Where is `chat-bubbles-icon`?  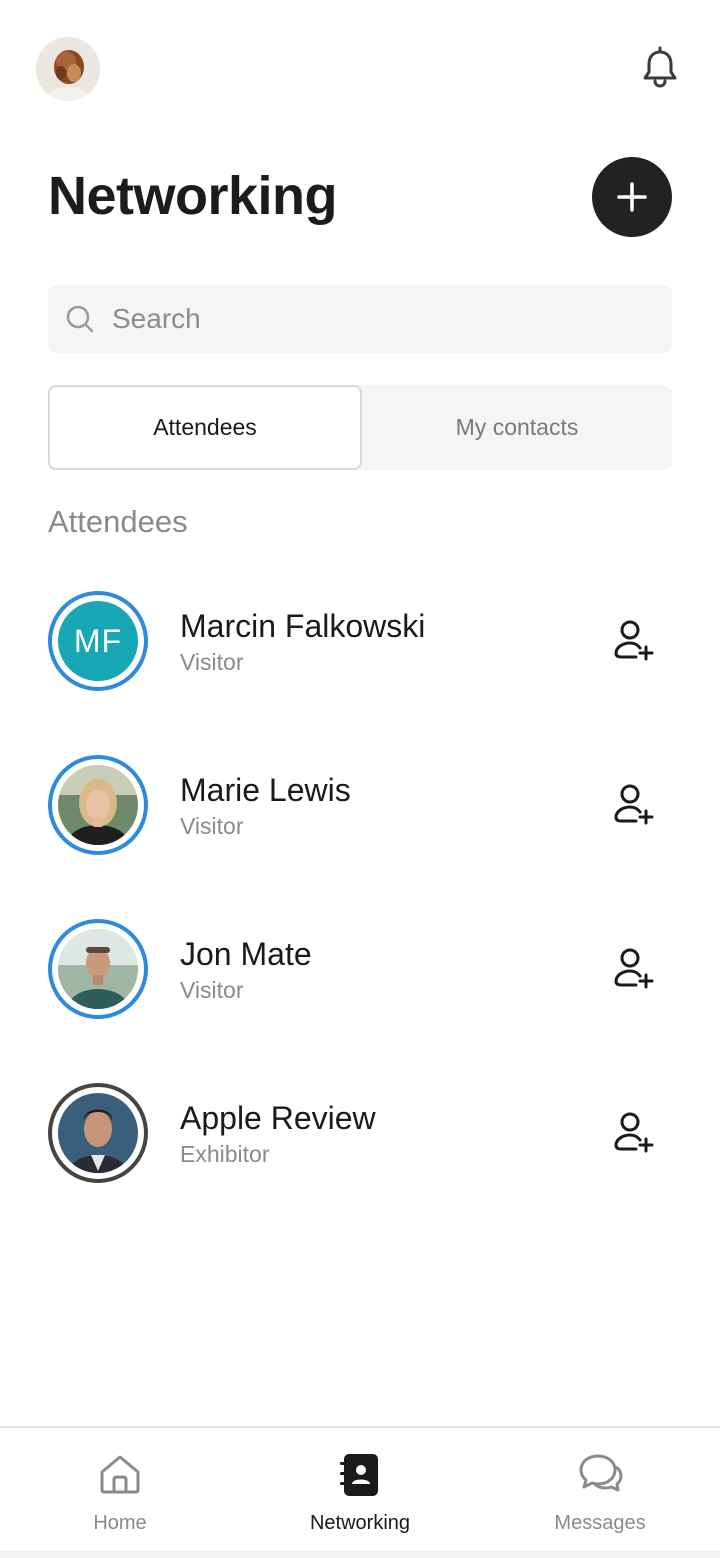
chat-bubbles-icon is located at coordinates (601, 1473).